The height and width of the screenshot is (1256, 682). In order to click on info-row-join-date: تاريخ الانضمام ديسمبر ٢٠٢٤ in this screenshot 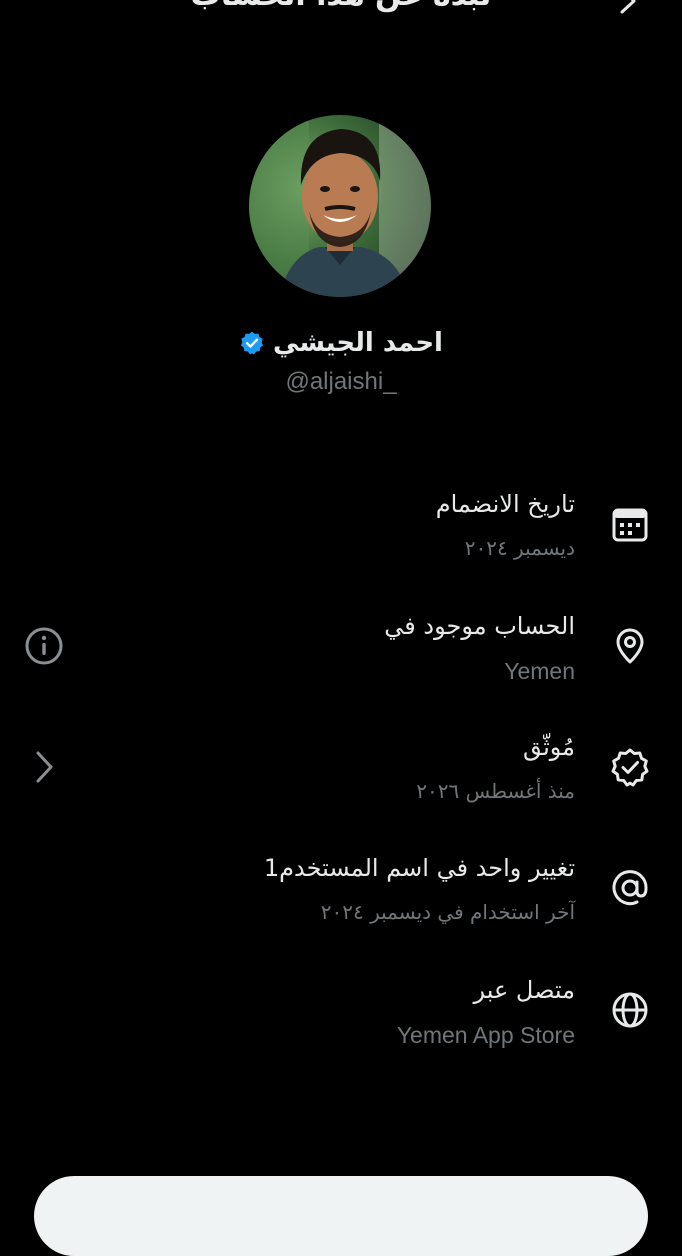, I will do `click(341, 540)`.